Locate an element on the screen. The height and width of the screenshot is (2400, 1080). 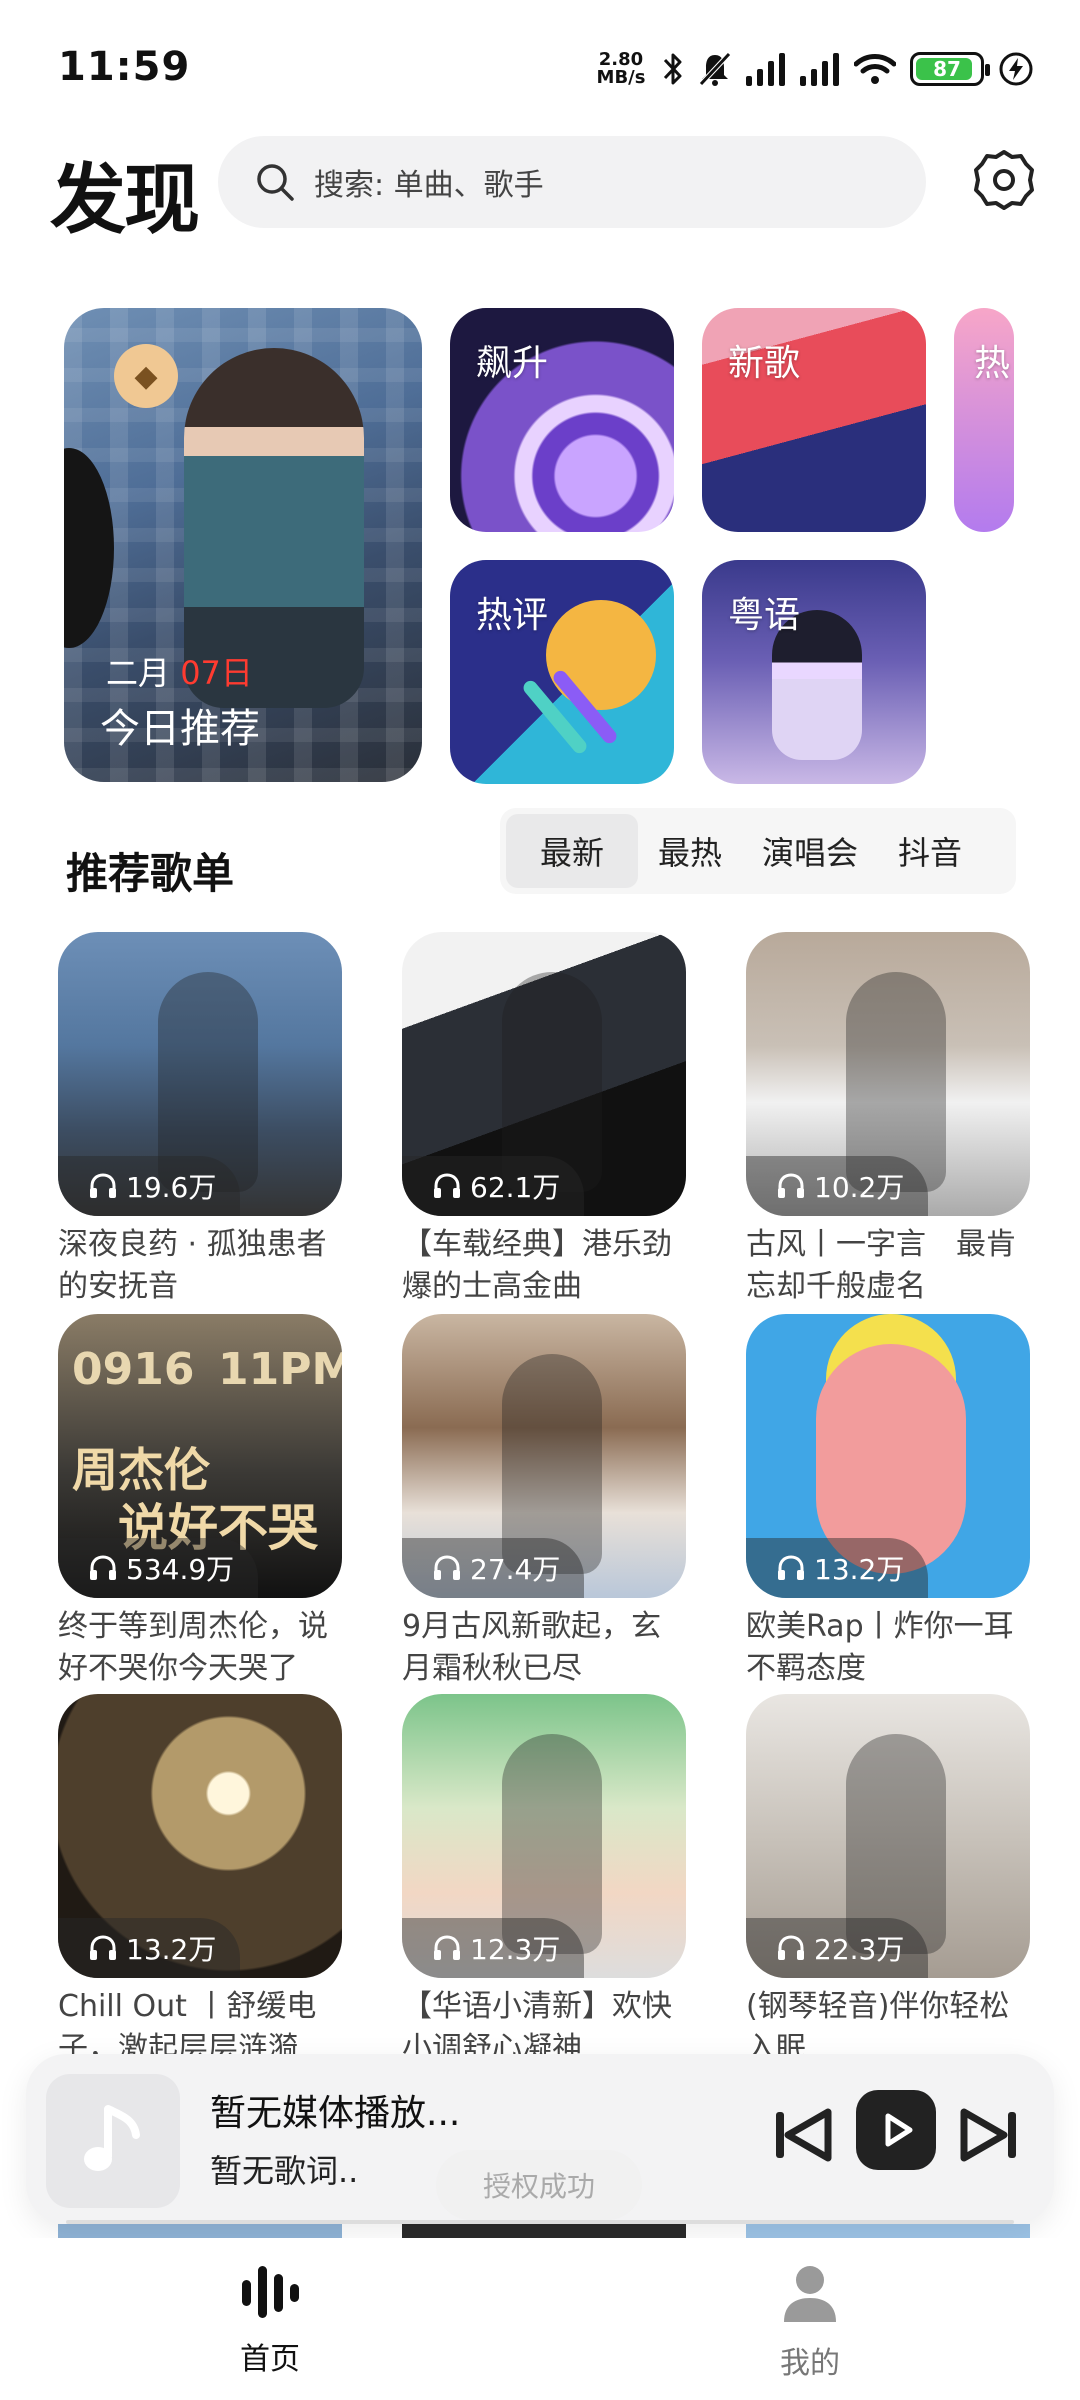
tile-label: 粤语 is located at coordinates (764, 615).